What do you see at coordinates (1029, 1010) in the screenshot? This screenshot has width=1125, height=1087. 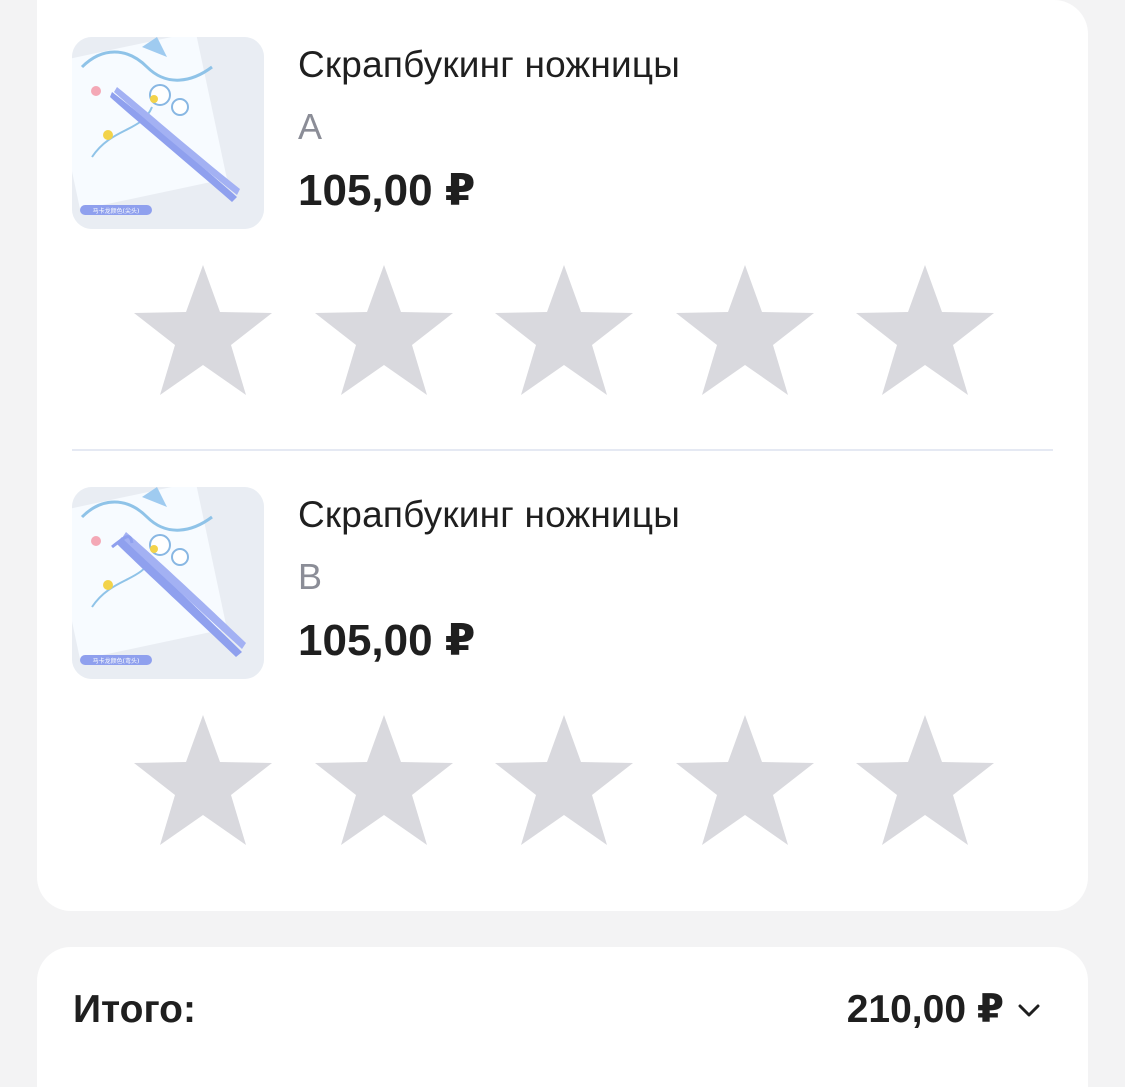 I see `chevron-down-icon` at bounding box center [1029, 1010].